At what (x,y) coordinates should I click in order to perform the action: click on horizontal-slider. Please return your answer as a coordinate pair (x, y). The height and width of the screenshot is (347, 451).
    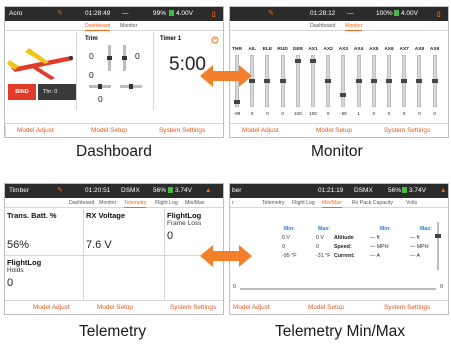
    Looking at the image, I should click on (338, 289).